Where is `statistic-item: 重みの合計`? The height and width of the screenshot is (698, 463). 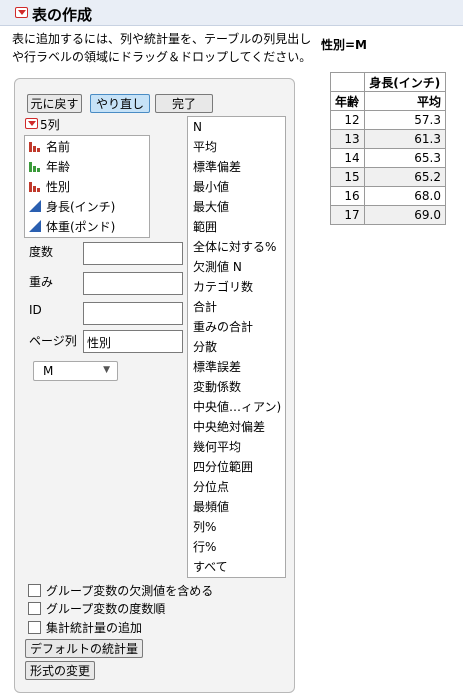
statistic-item: 重みの合計 is located at coordinates (236, 327).